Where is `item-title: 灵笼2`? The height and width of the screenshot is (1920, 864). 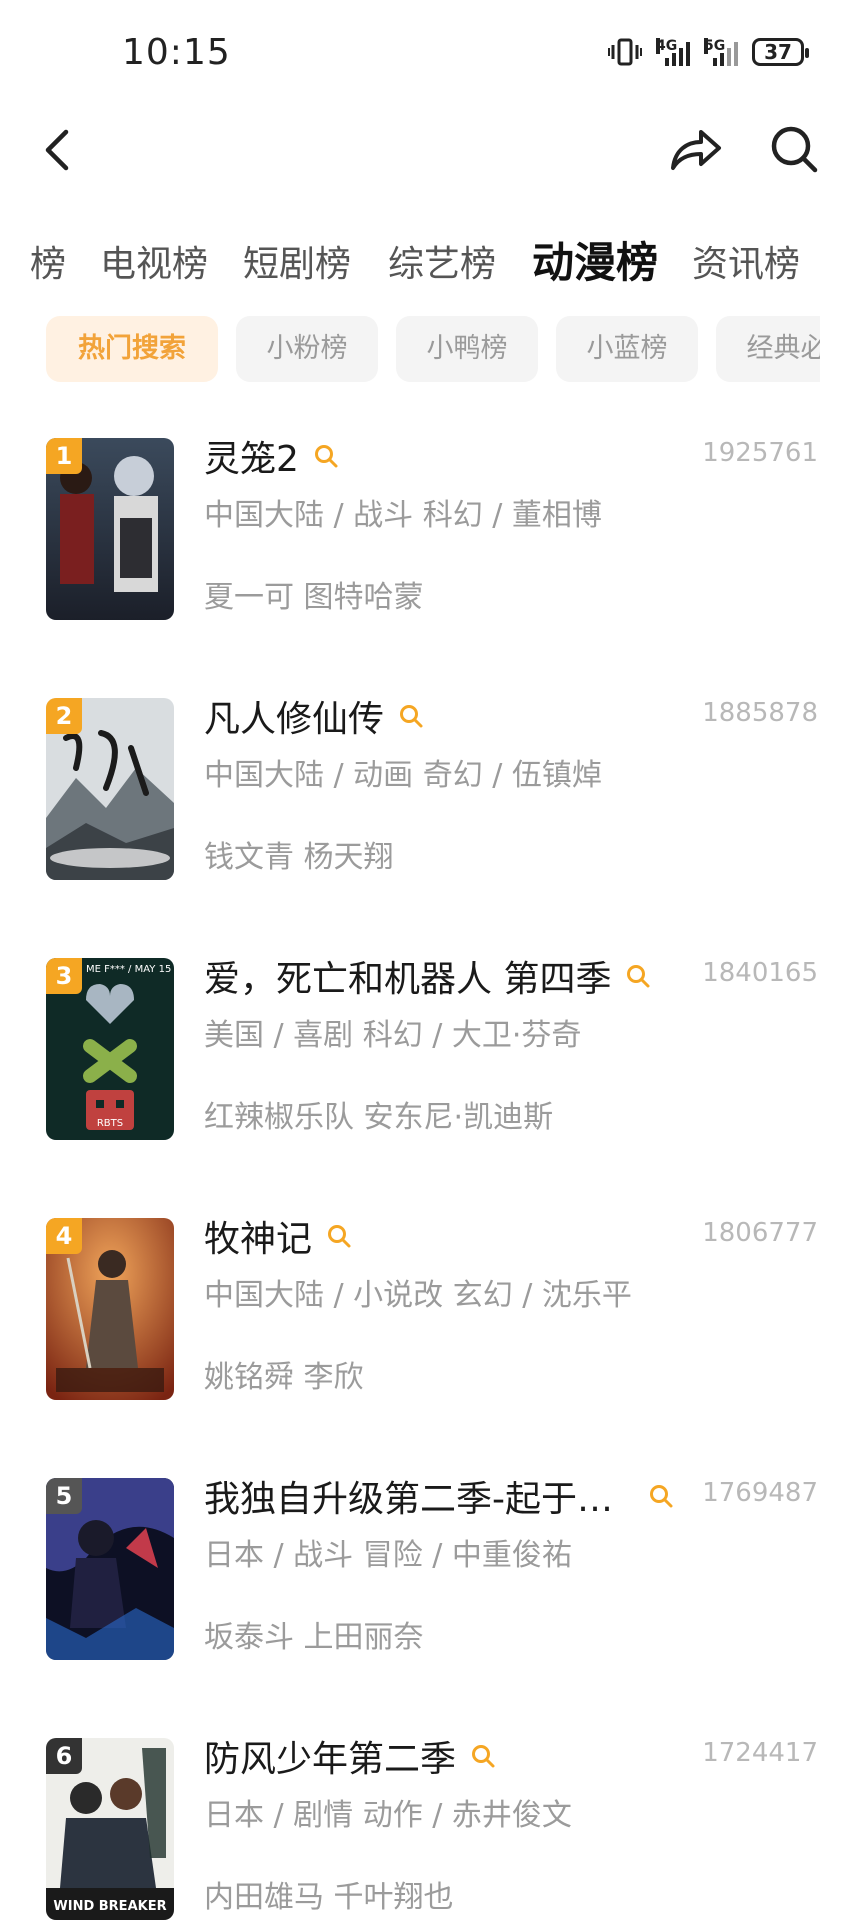 item-title: 灵笼2 is located at coordinates (251, 459).